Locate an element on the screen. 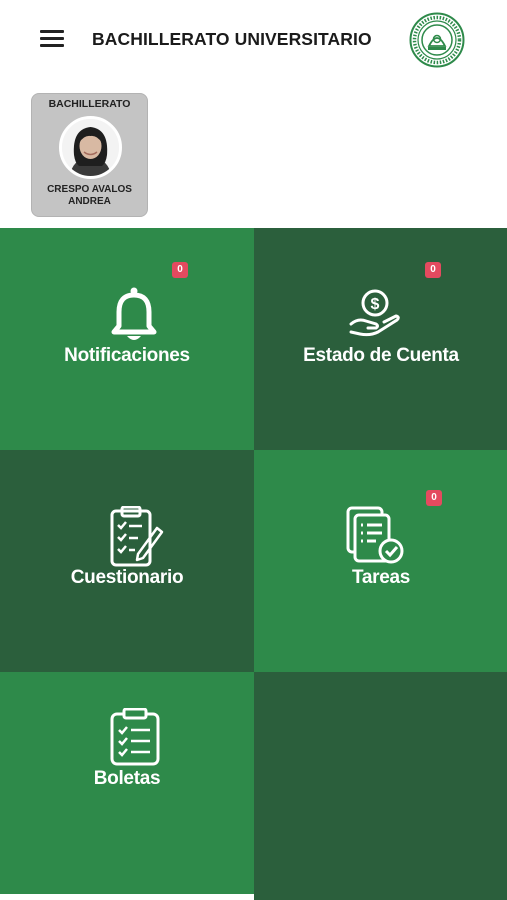  tile-estado-de-cuenta: 0 $ Estado de Cuenta is located at coordinates (380, 339).